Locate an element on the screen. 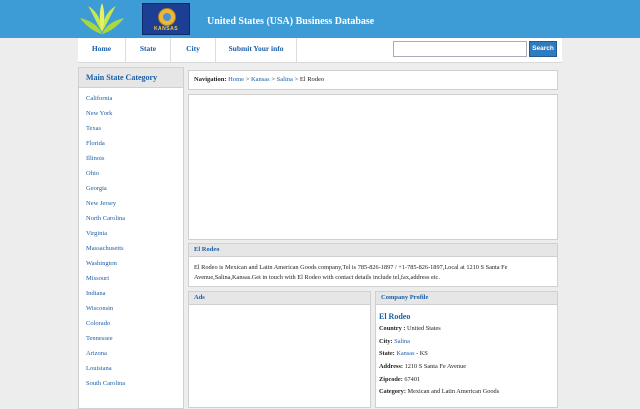 The height and width of the screenshot is (409, 640). city-label: City: is located at coordinates (386, 341).